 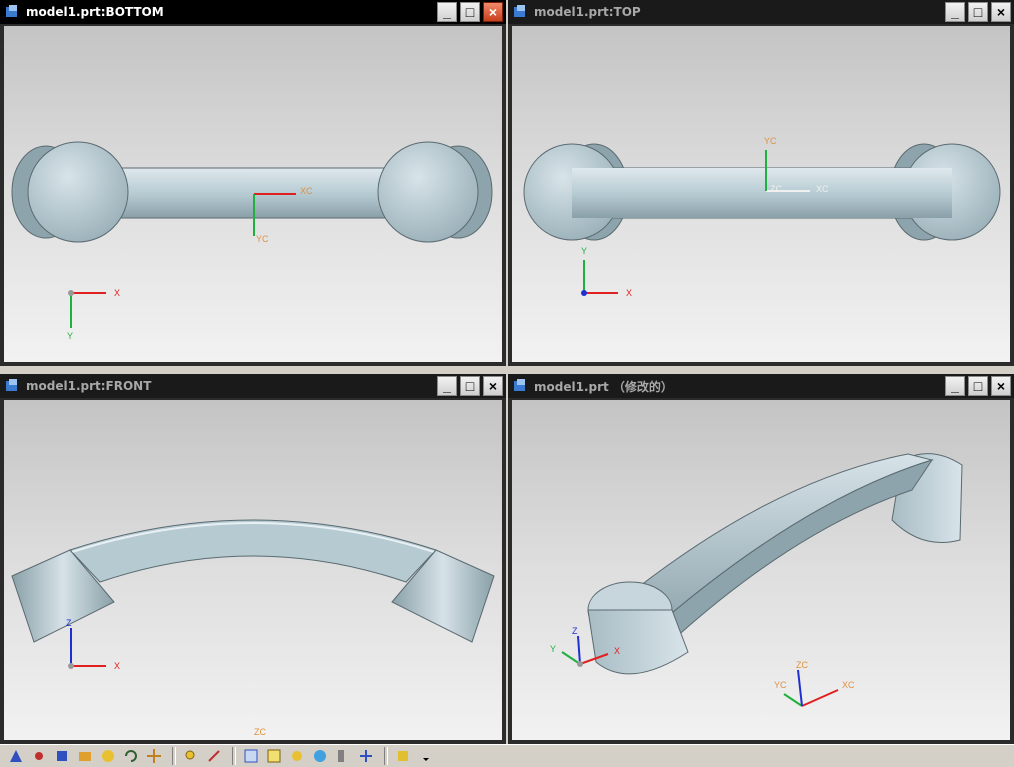 I want to click on more-icon, so click(x=426, y=756).